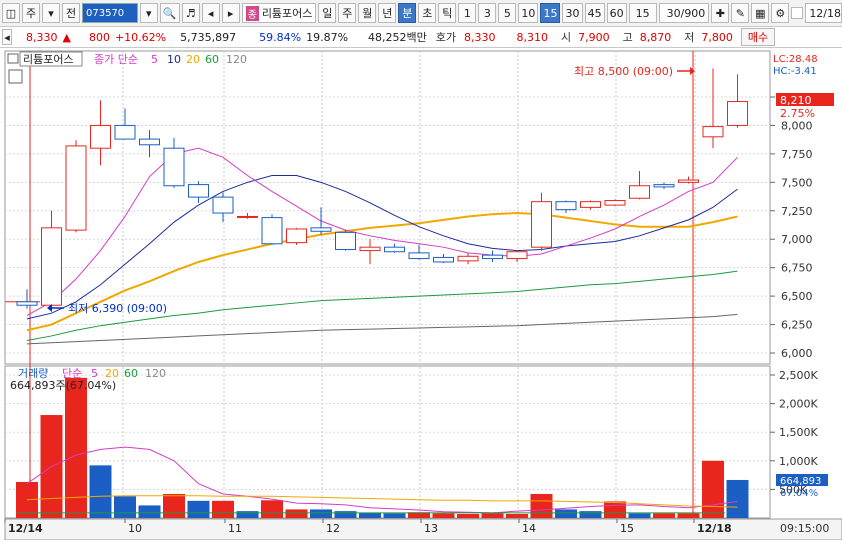 This screenshot has width=842, height=543. Describe the element at coordinates (714, 528) in the screenshot. I see `x-axis-label: 12/18` at that location.